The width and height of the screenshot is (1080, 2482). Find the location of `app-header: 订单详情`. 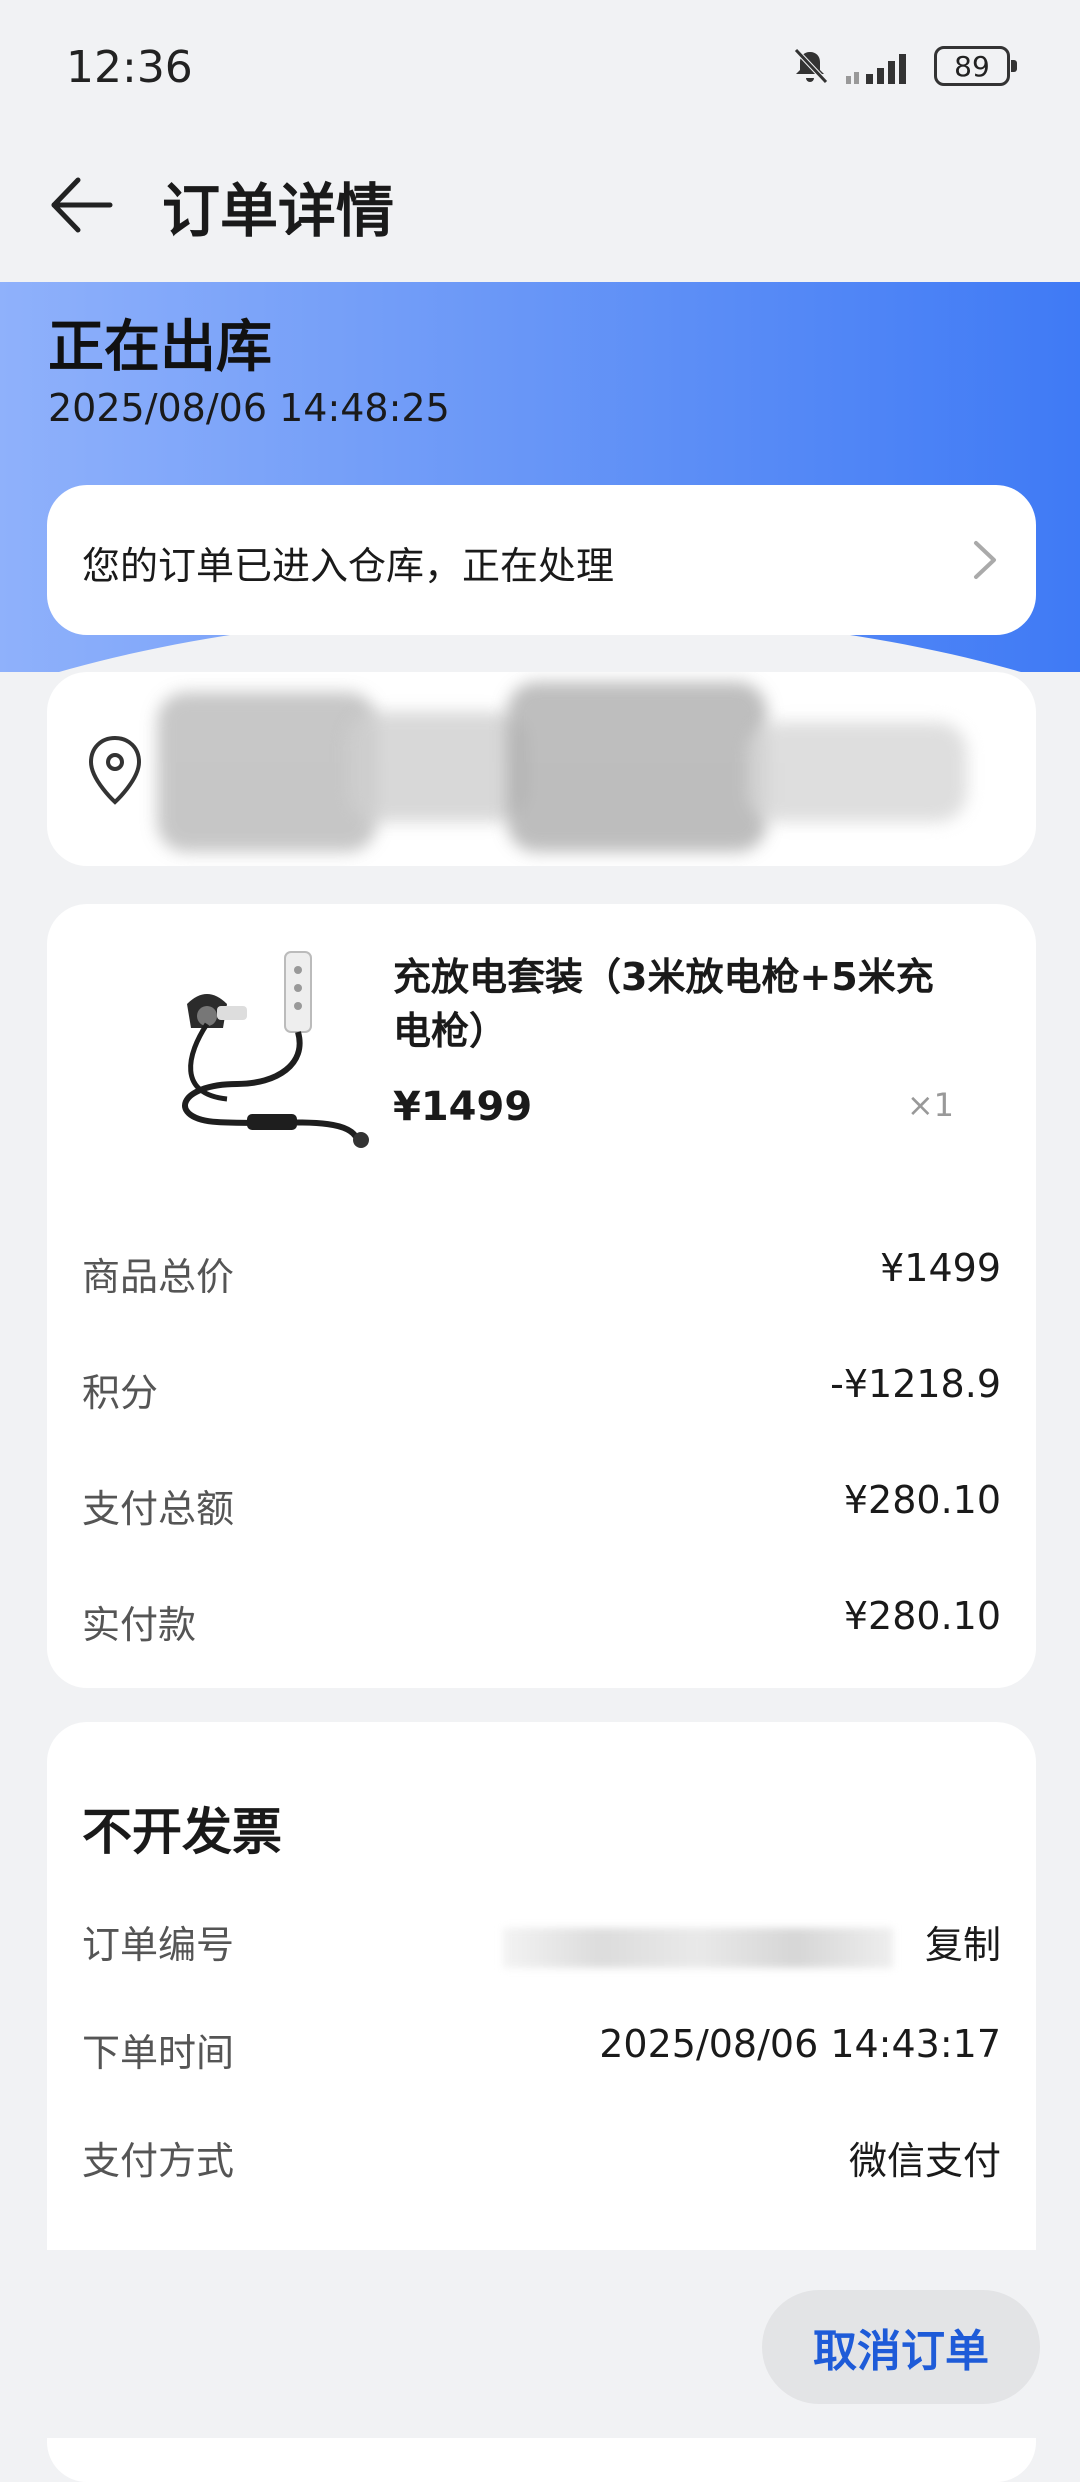

app-header: 订单详情 is located at coordinates (540, 210).